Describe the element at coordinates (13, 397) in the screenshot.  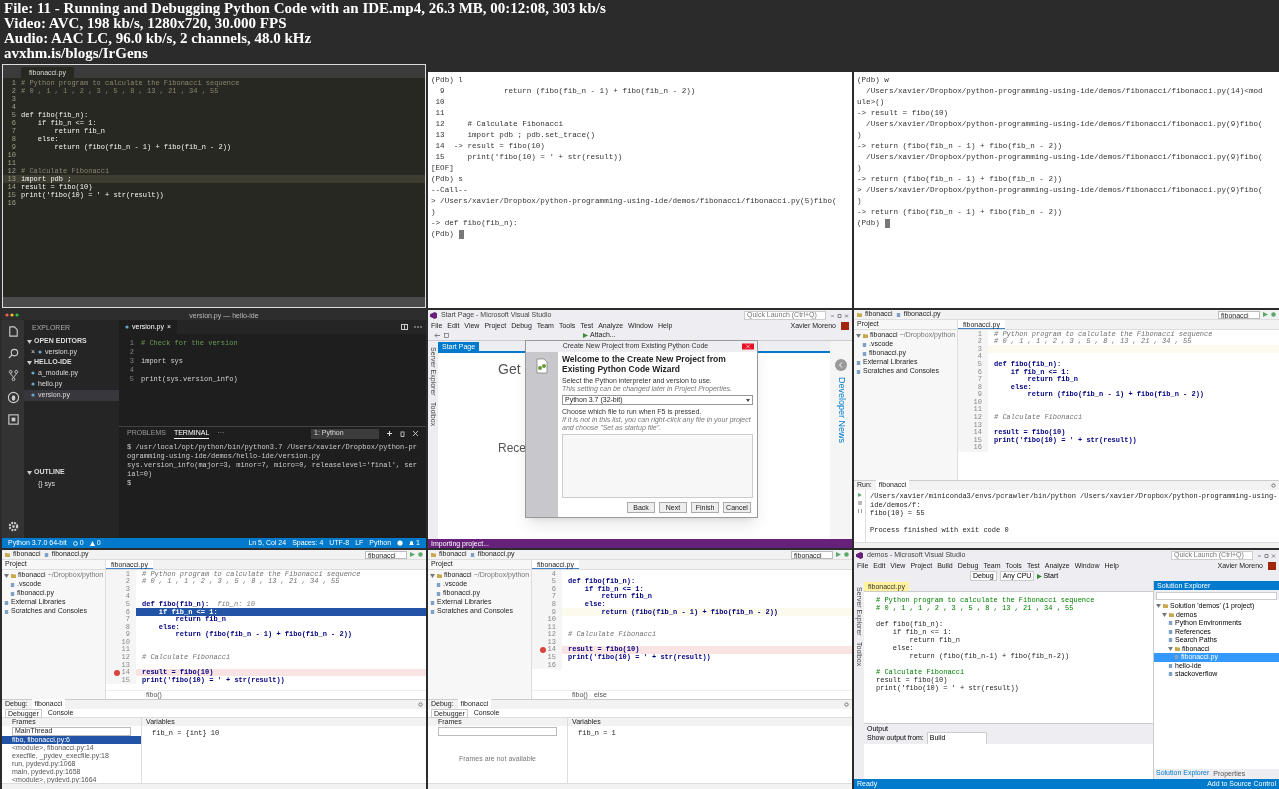
I see `bug-icon` at that location.